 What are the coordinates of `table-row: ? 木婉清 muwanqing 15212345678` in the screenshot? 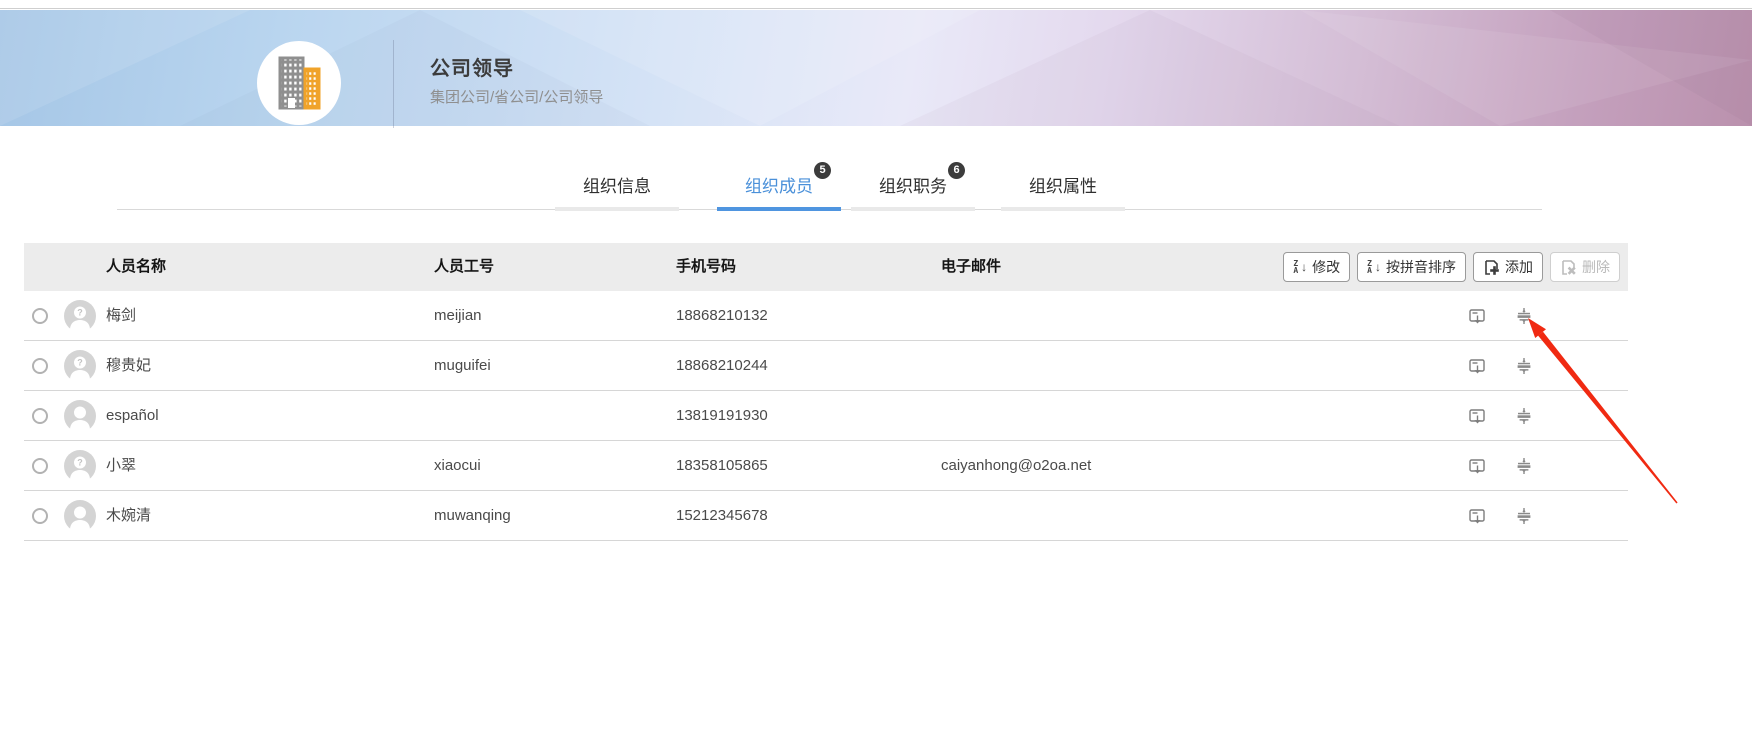 It's located at (826, 516).